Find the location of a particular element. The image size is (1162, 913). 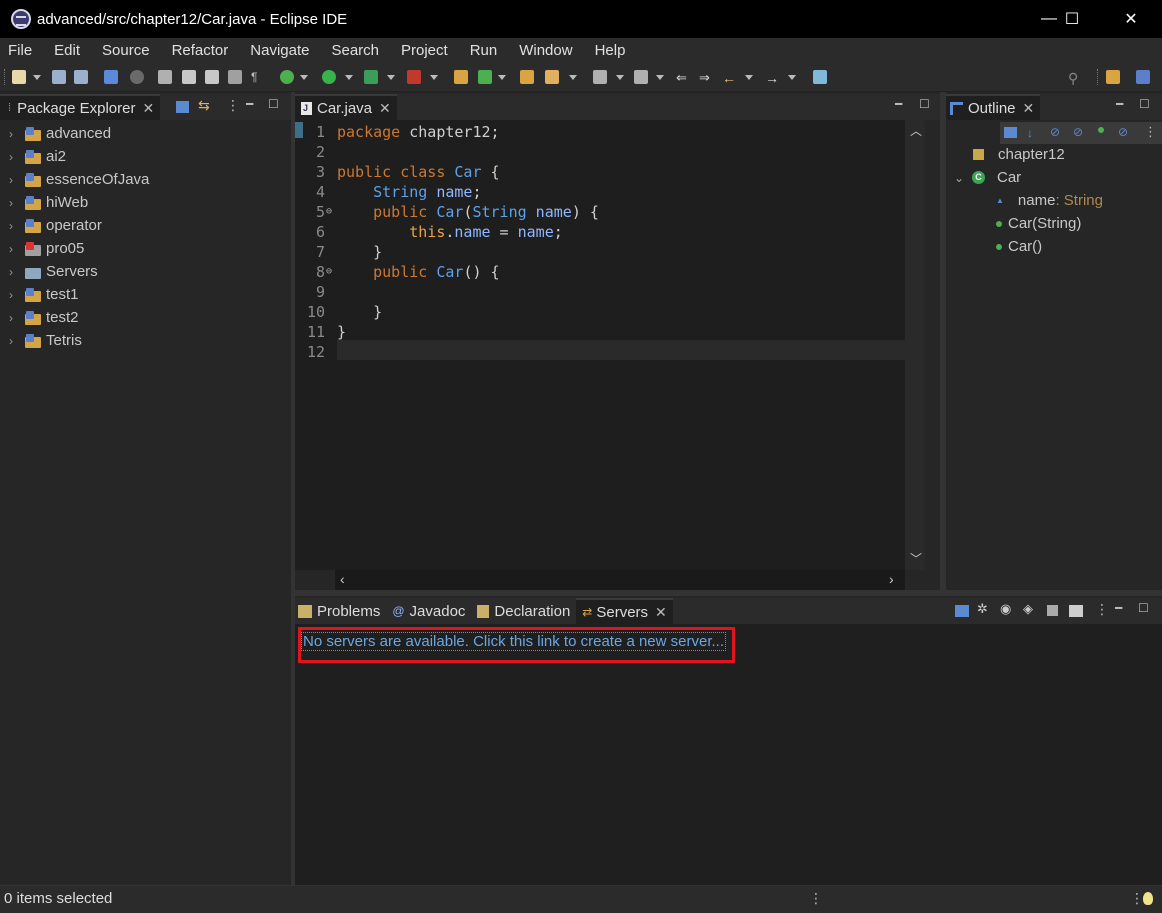

annotation-icon is located at coordinates (189, 77).